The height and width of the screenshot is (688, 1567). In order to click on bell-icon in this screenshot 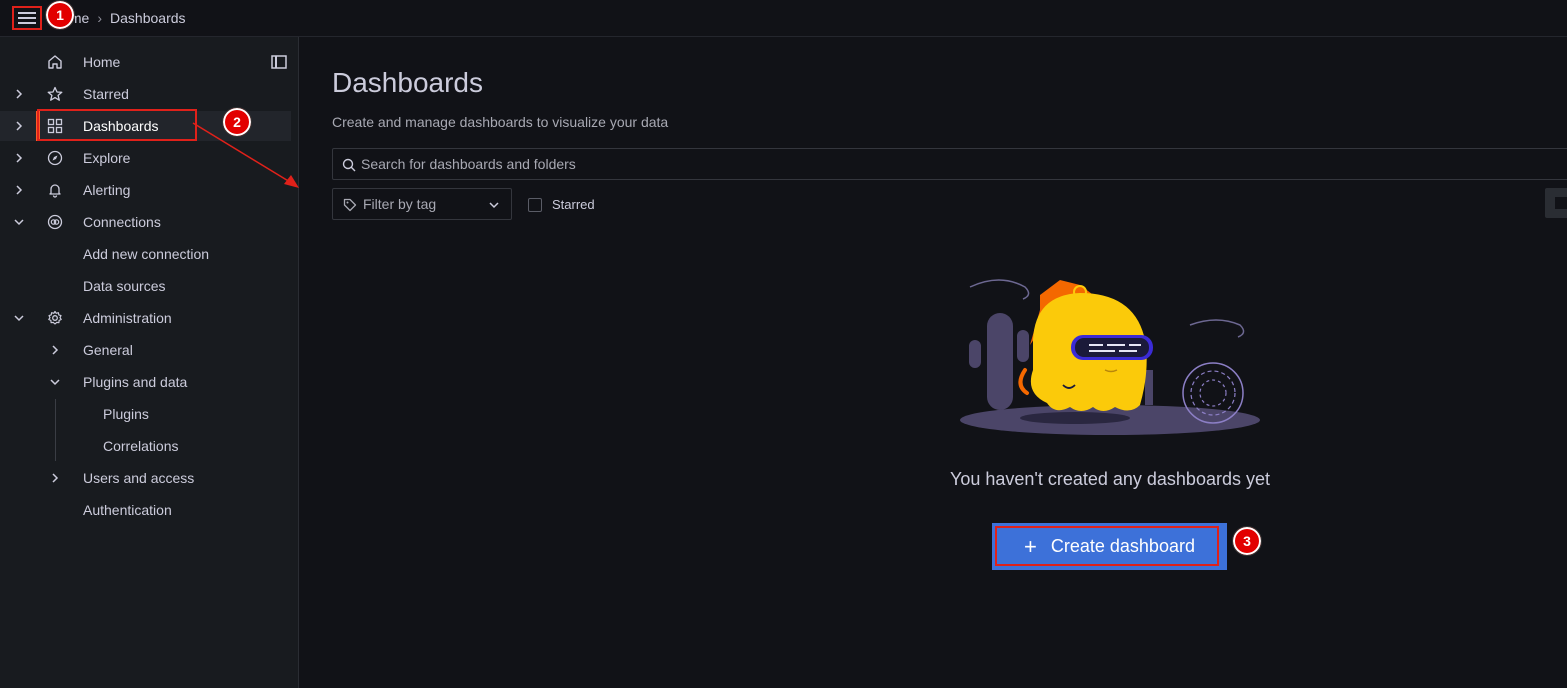, I will do `click(55, 190)`.